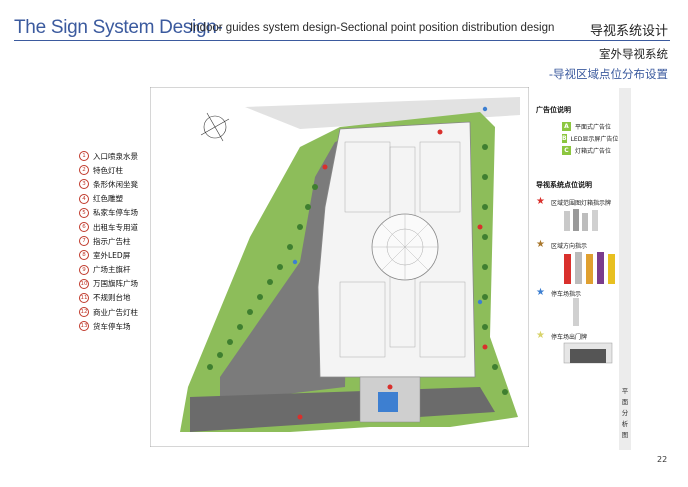  I want to click on sidebar-label: 平面分析图, so click(625, 413).